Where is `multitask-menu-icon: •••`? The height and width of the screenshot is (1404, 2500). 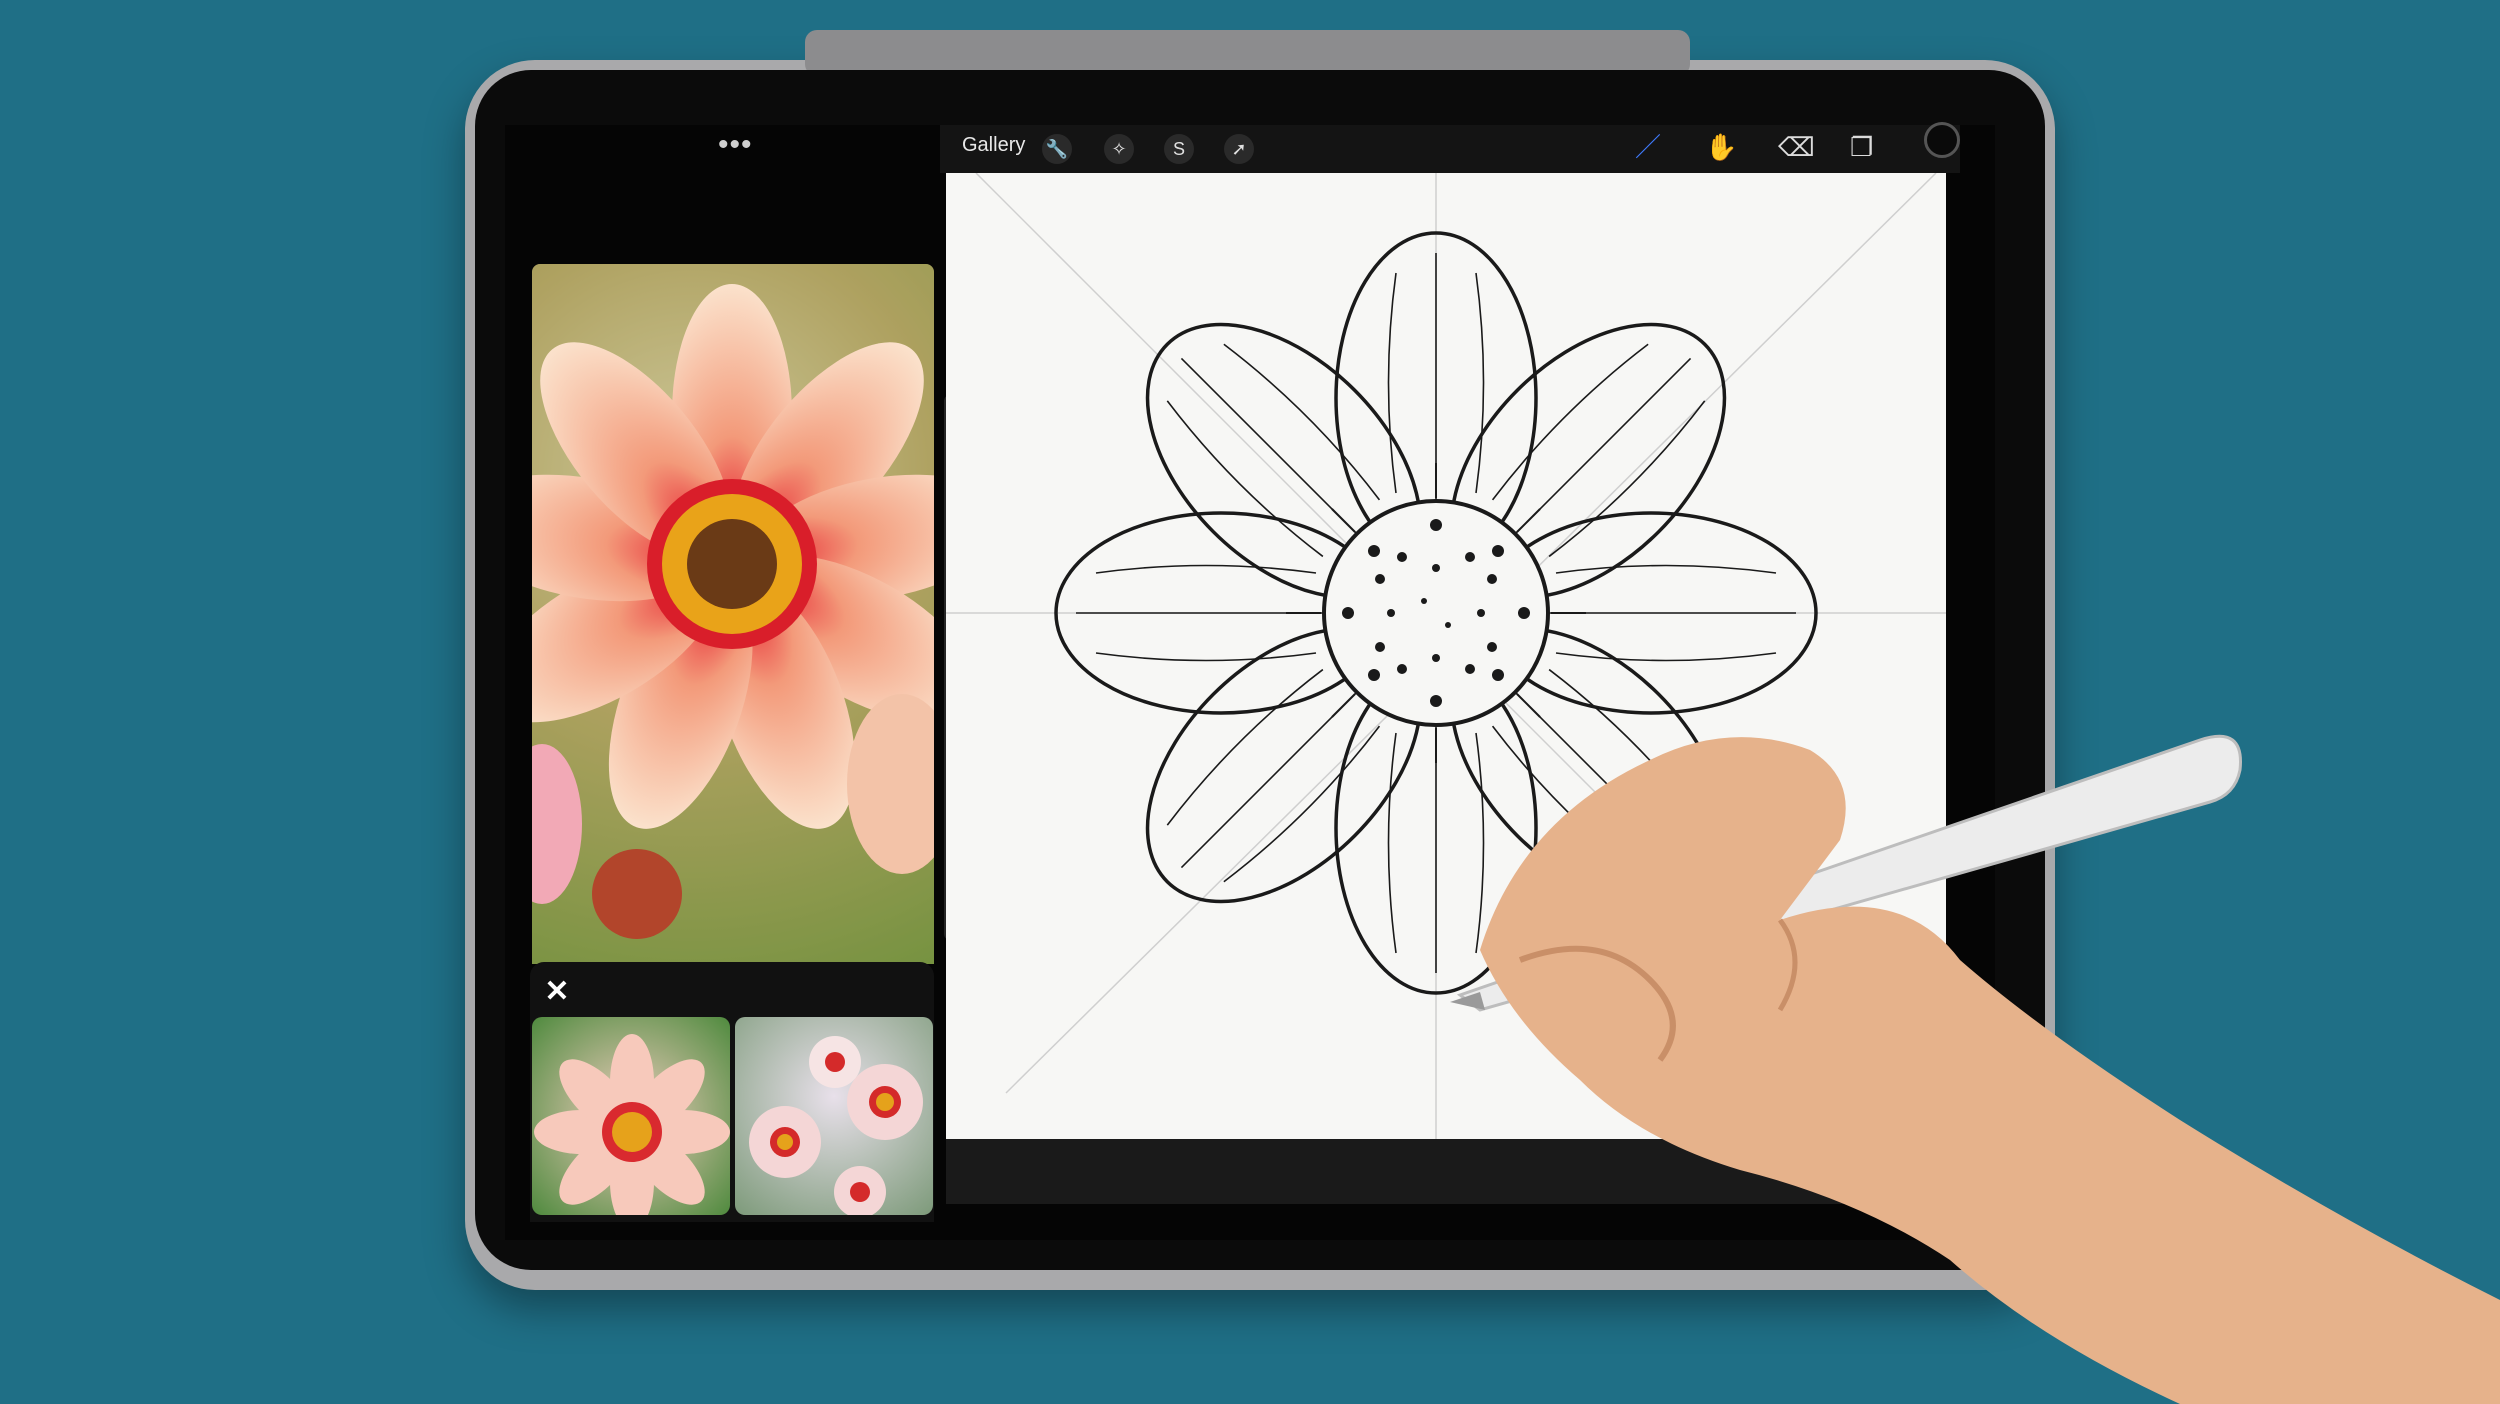
multitask-menu-icon: ••• is located at coordinates (735, 145).